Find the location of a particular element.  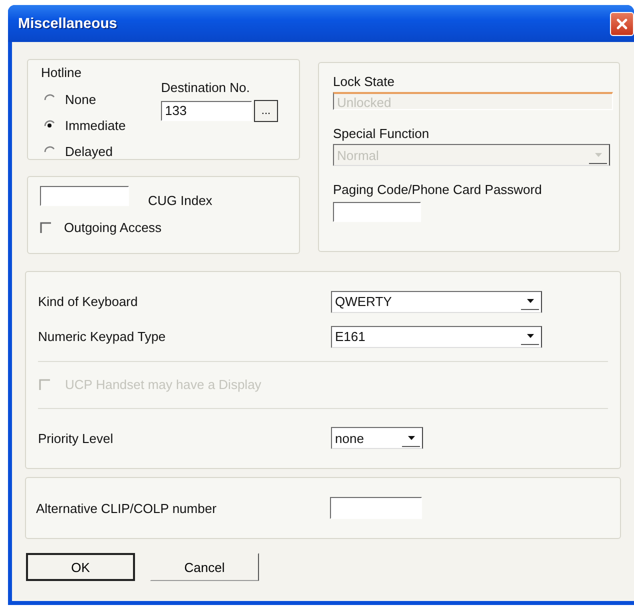

field-label: Paging Code/Phone Card Password is located at coordinates (438, 189).